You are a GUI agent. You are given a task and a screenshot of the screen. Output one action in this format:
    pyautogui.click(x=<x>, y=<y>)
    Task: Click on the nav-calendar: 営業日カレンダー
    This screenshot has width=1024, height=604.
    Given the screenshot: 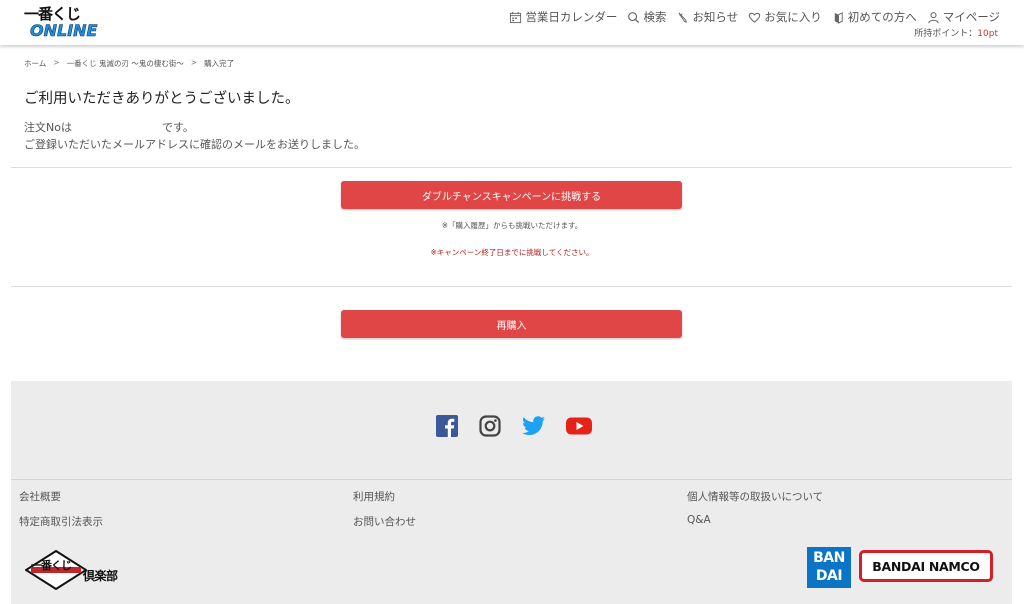 What is the action you would take?
    pyautogui.click(x=563, y=17)
    